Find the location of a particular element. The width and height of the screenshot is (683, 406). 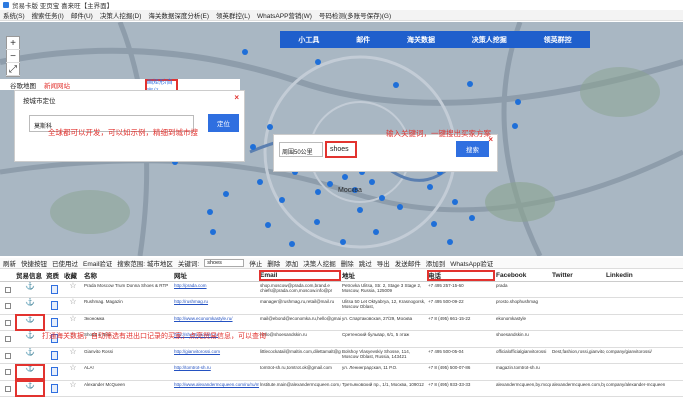

send-mail-button: 发送邮件 is located at coordinates (408, 263).